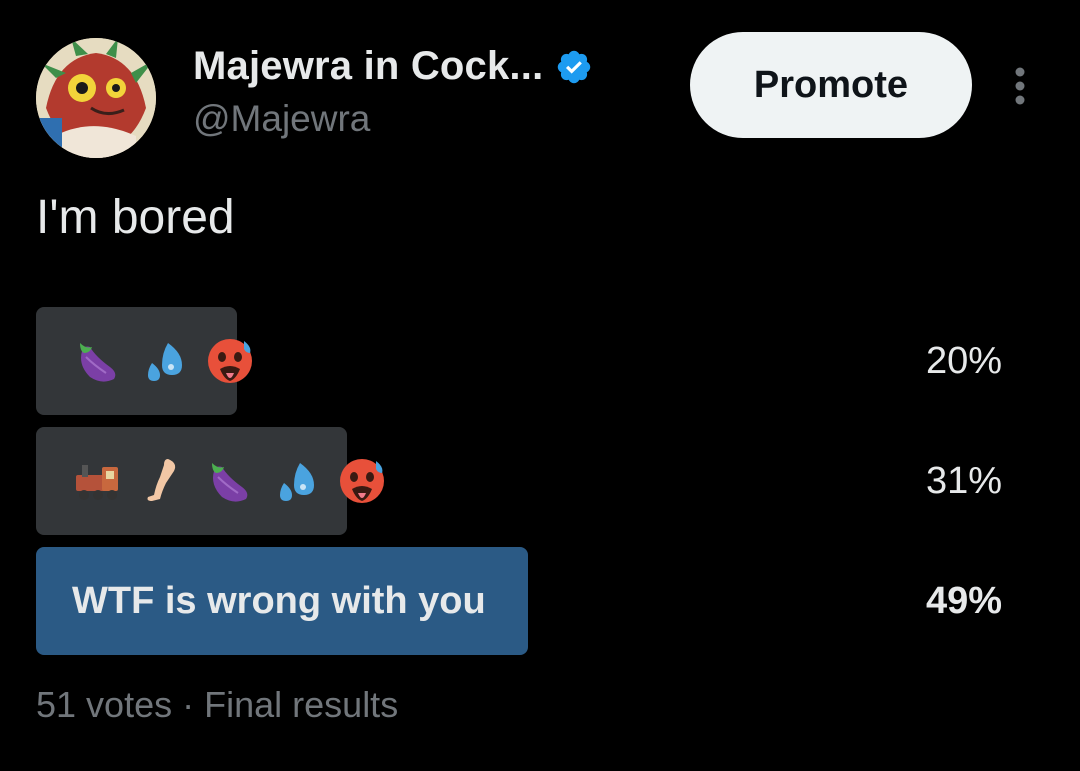 The image size is (1080, 771). I want to click on verified-badge-icon, so click(574, 66).